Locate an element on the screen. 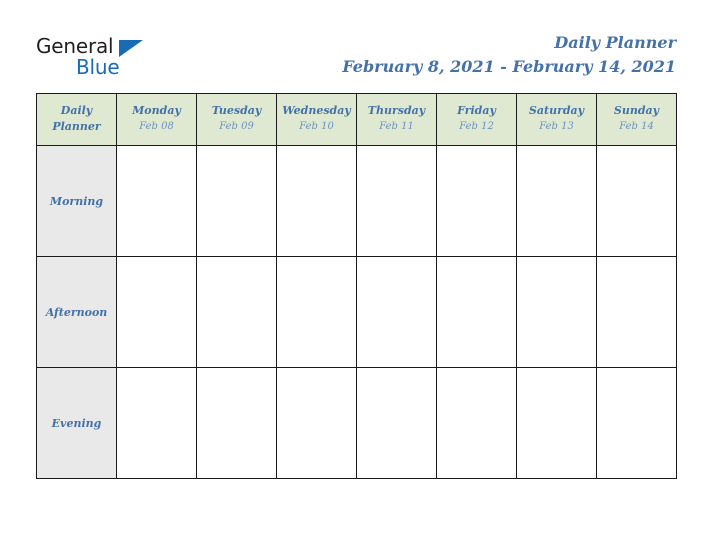 This screenshot has width=712, height=550. day-name: Monday is located at coordinates (156, 110).